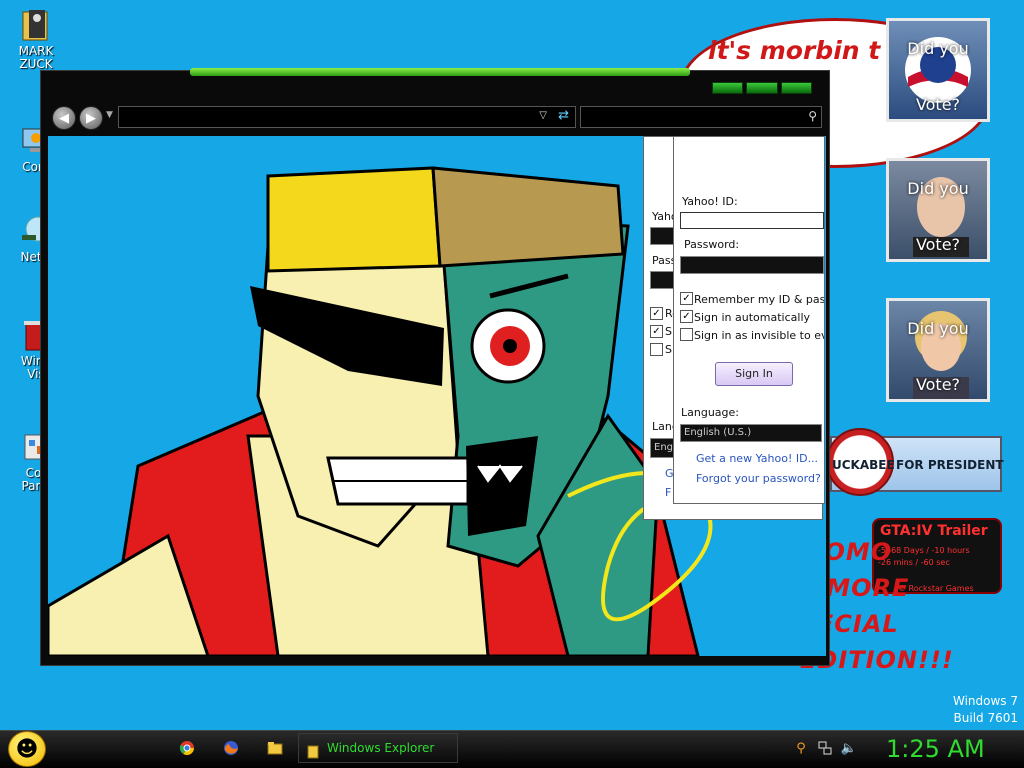 Image resolution: width=1024 pixels, height=768 pixels. Describe the element at coordinates (985, 701) in the screenshot. I see `windows-version-line-1: Windows 7` at that location.